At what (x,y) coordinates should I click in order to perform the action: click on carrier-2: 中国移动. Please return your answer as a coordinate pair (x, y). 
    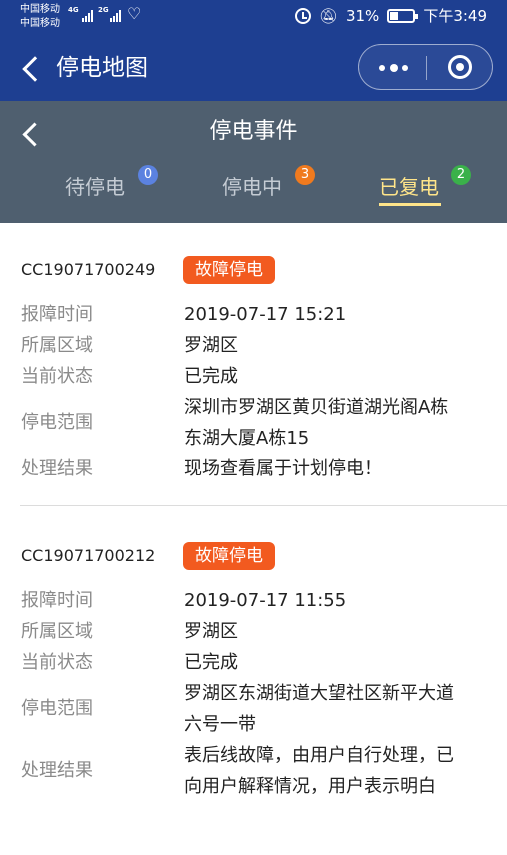
    Looking at the image, I should click on (40, 23).